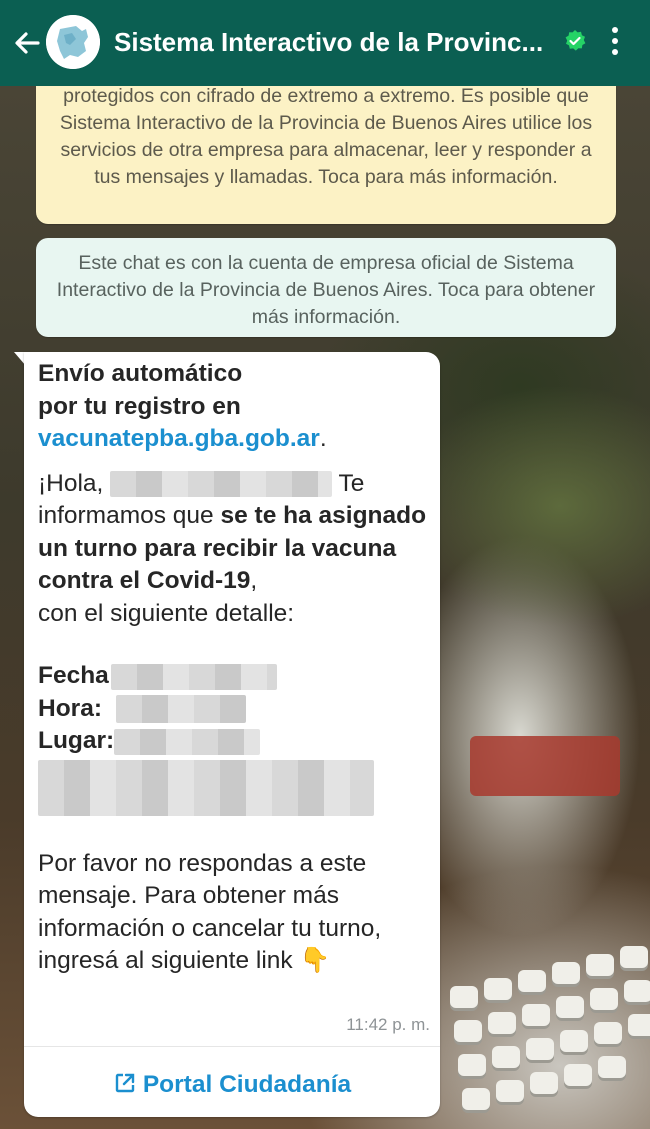 The height and width of the screenshot is (1129, 650). What do you see at coordinates (180, 709) in the screenshot?
I see `redacted-time` at bounding box center [180, 709].